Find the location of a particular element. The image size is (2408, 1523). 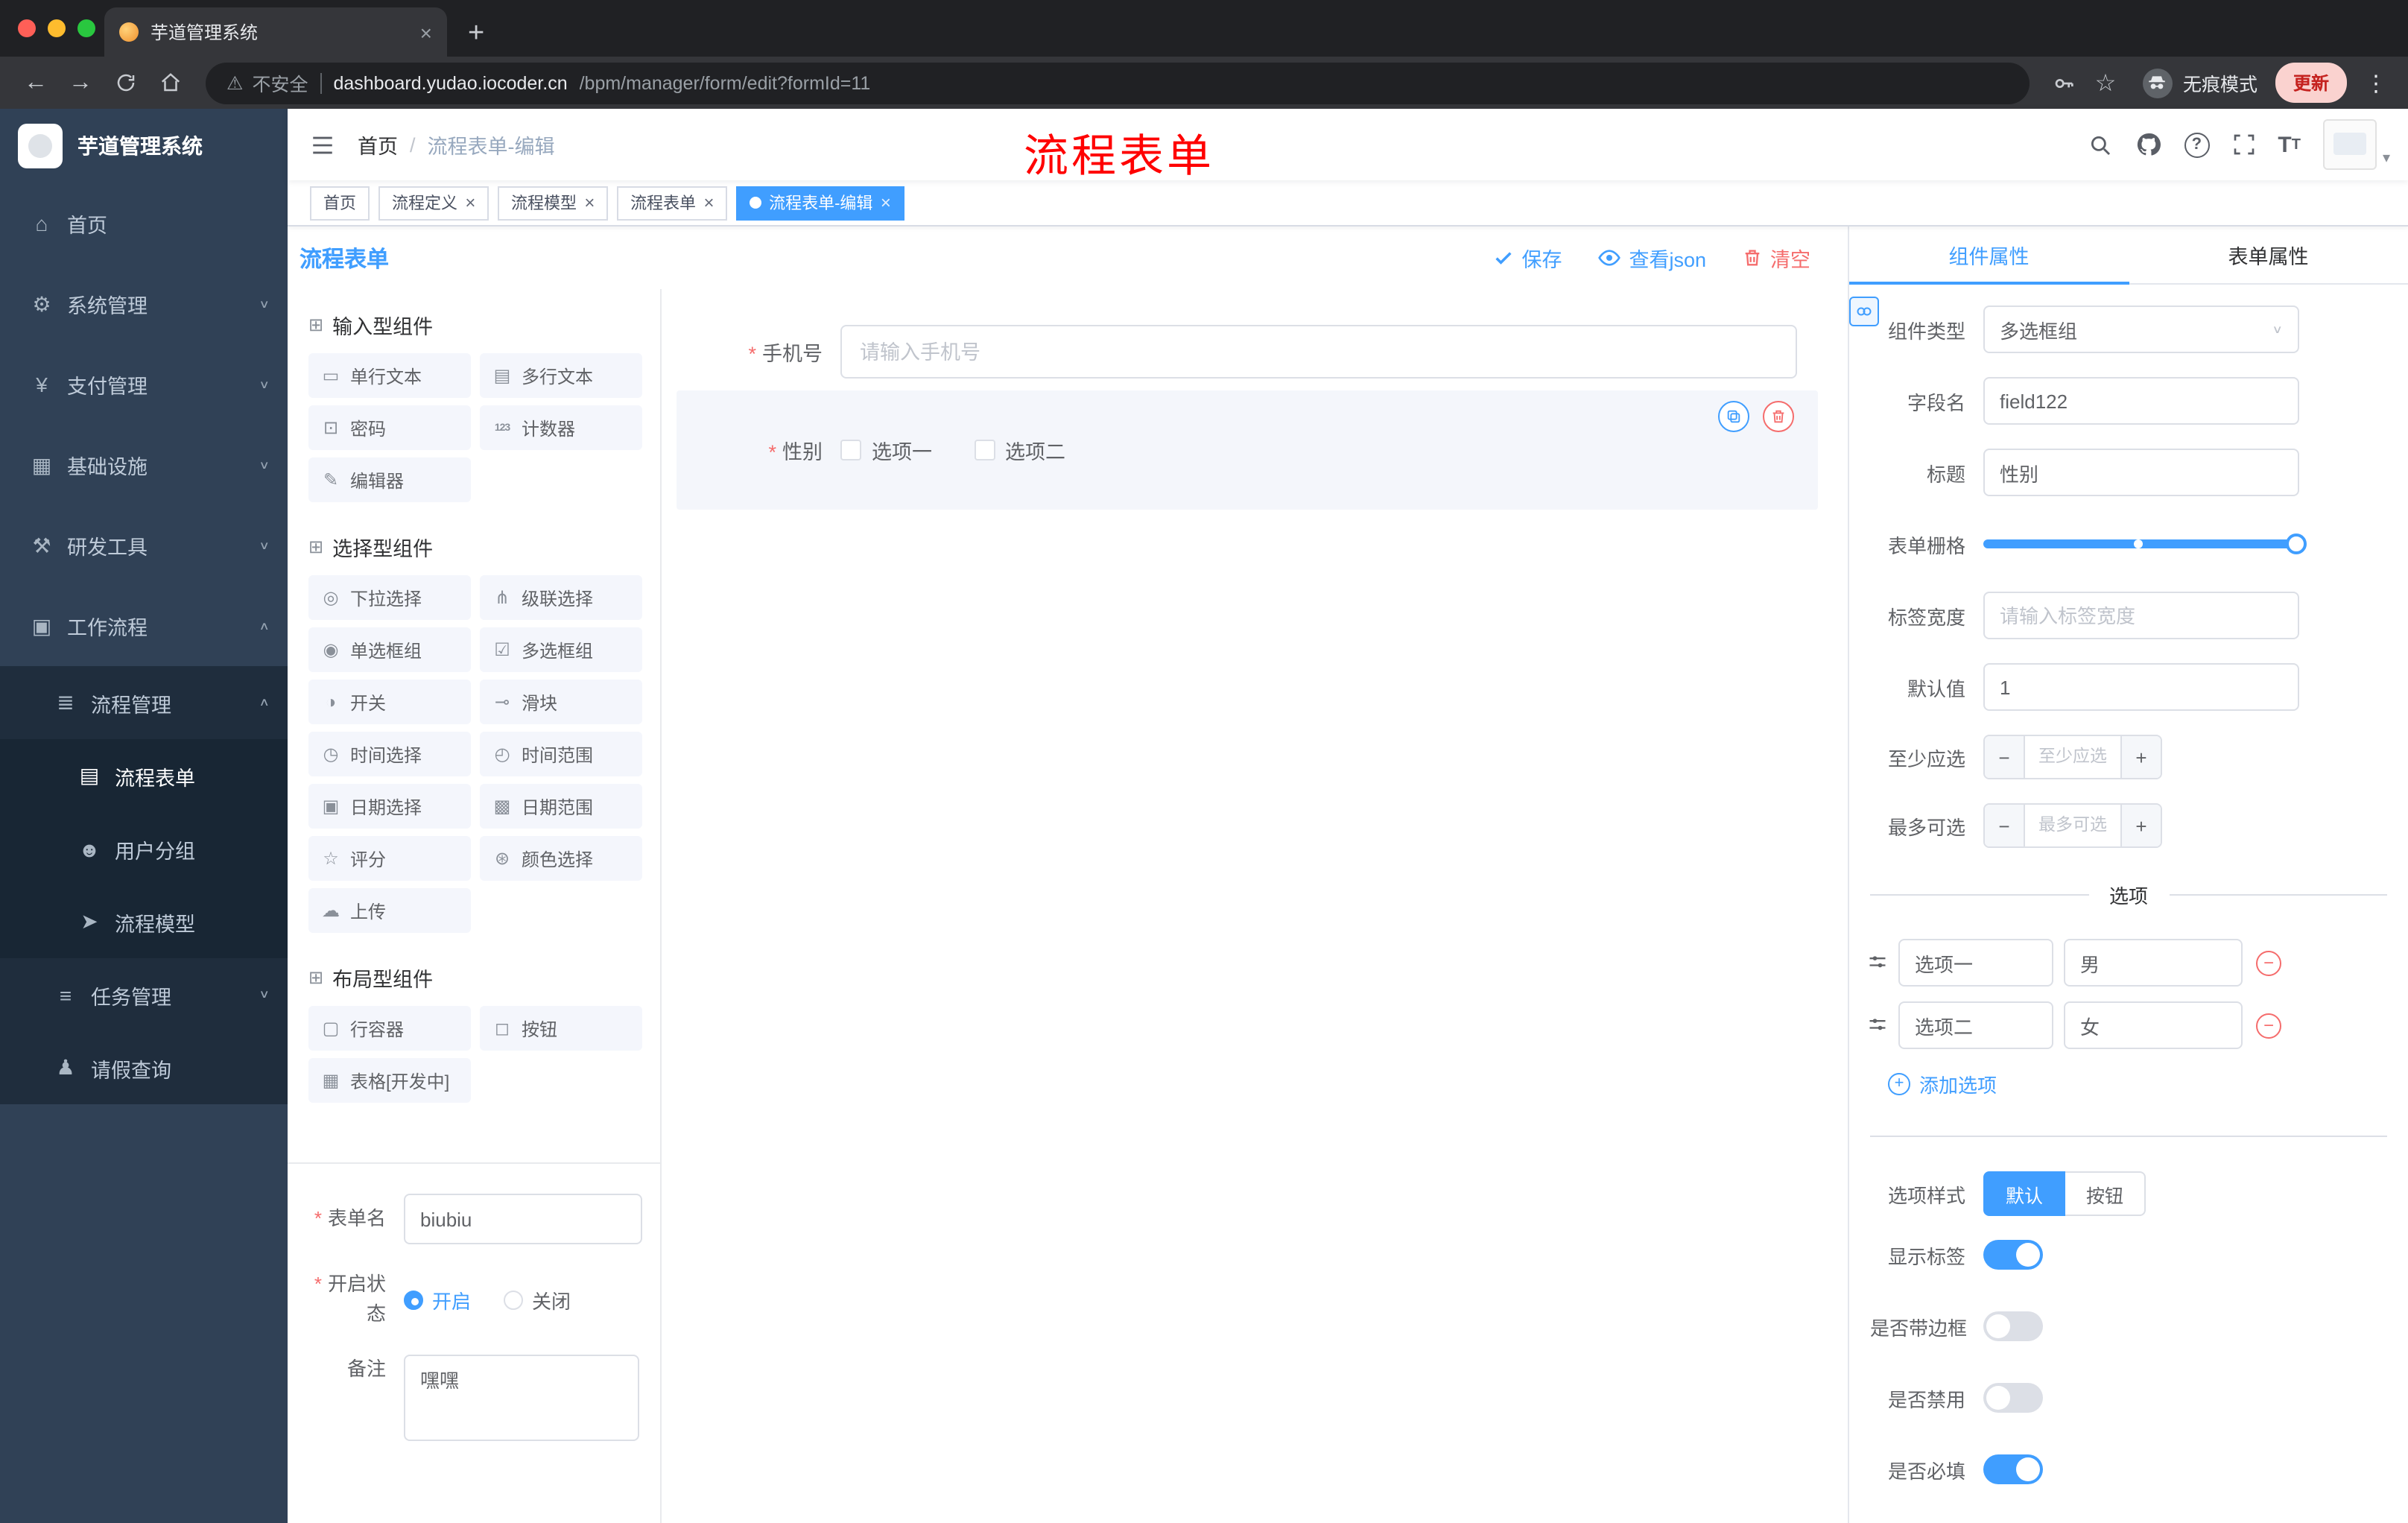

font-size-icon: TT is located at coordinates (2289, 144).